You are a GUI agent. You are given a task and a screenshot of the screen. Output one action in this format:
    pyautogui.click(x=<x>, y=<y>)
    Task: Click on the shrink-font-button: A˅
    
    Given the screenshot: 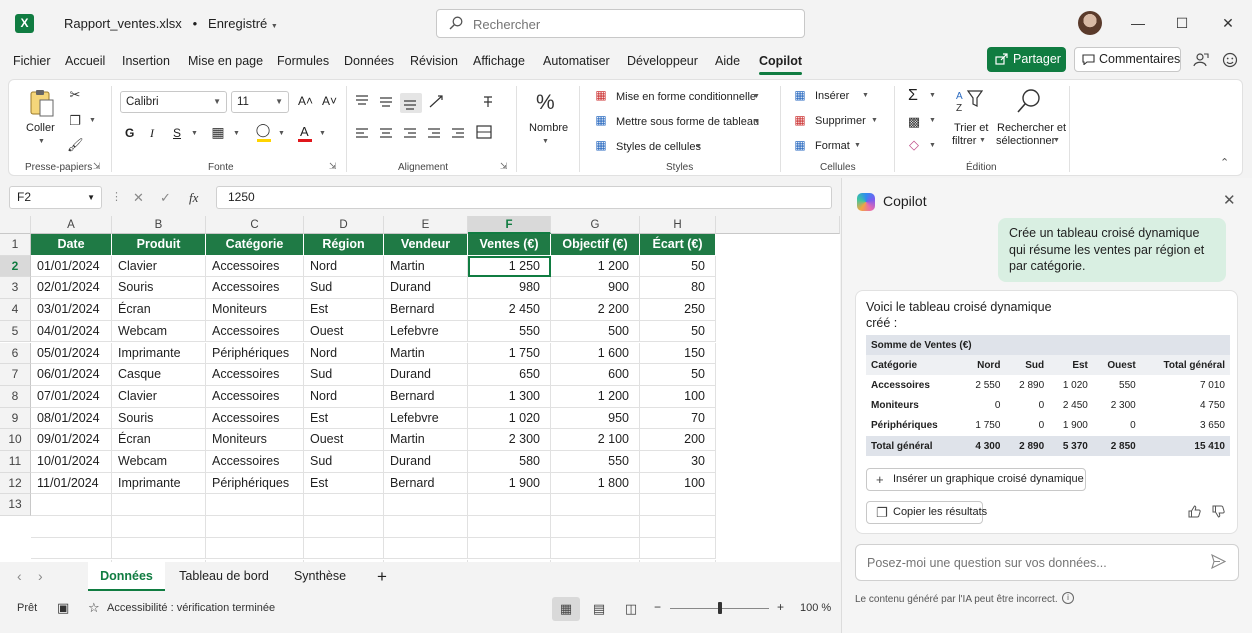 What is the action you would take?
    pyautogui.click(x=329, y=101)
    